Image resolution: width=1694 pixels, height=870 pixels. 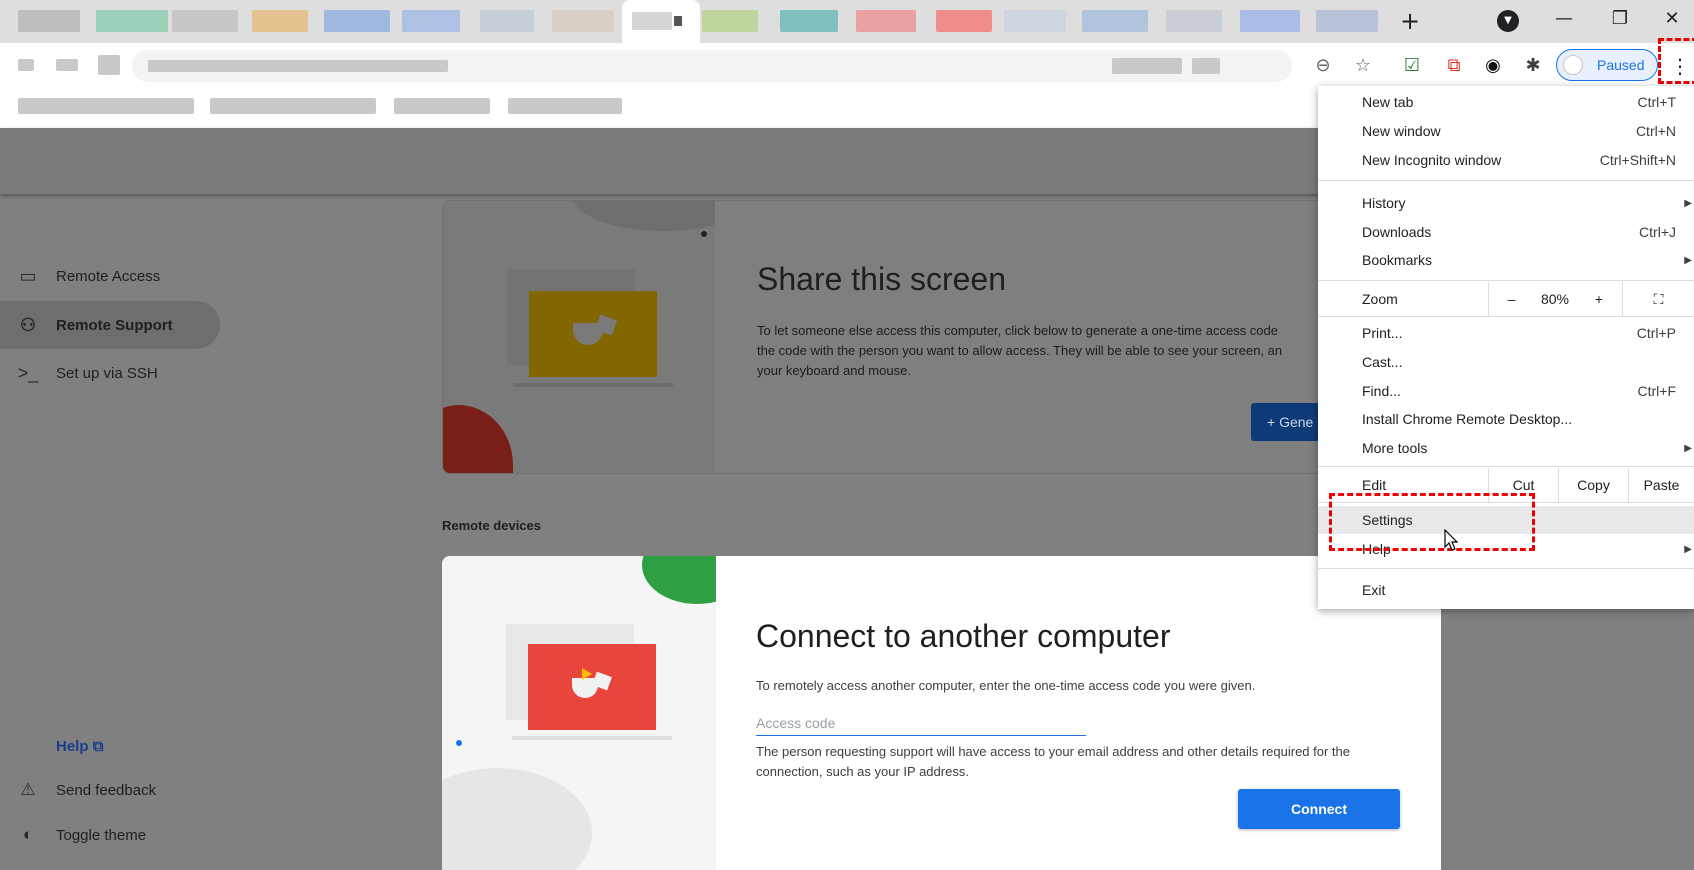 I want to click on menu-item-exit: Exit, so click(x=1506, y=590).